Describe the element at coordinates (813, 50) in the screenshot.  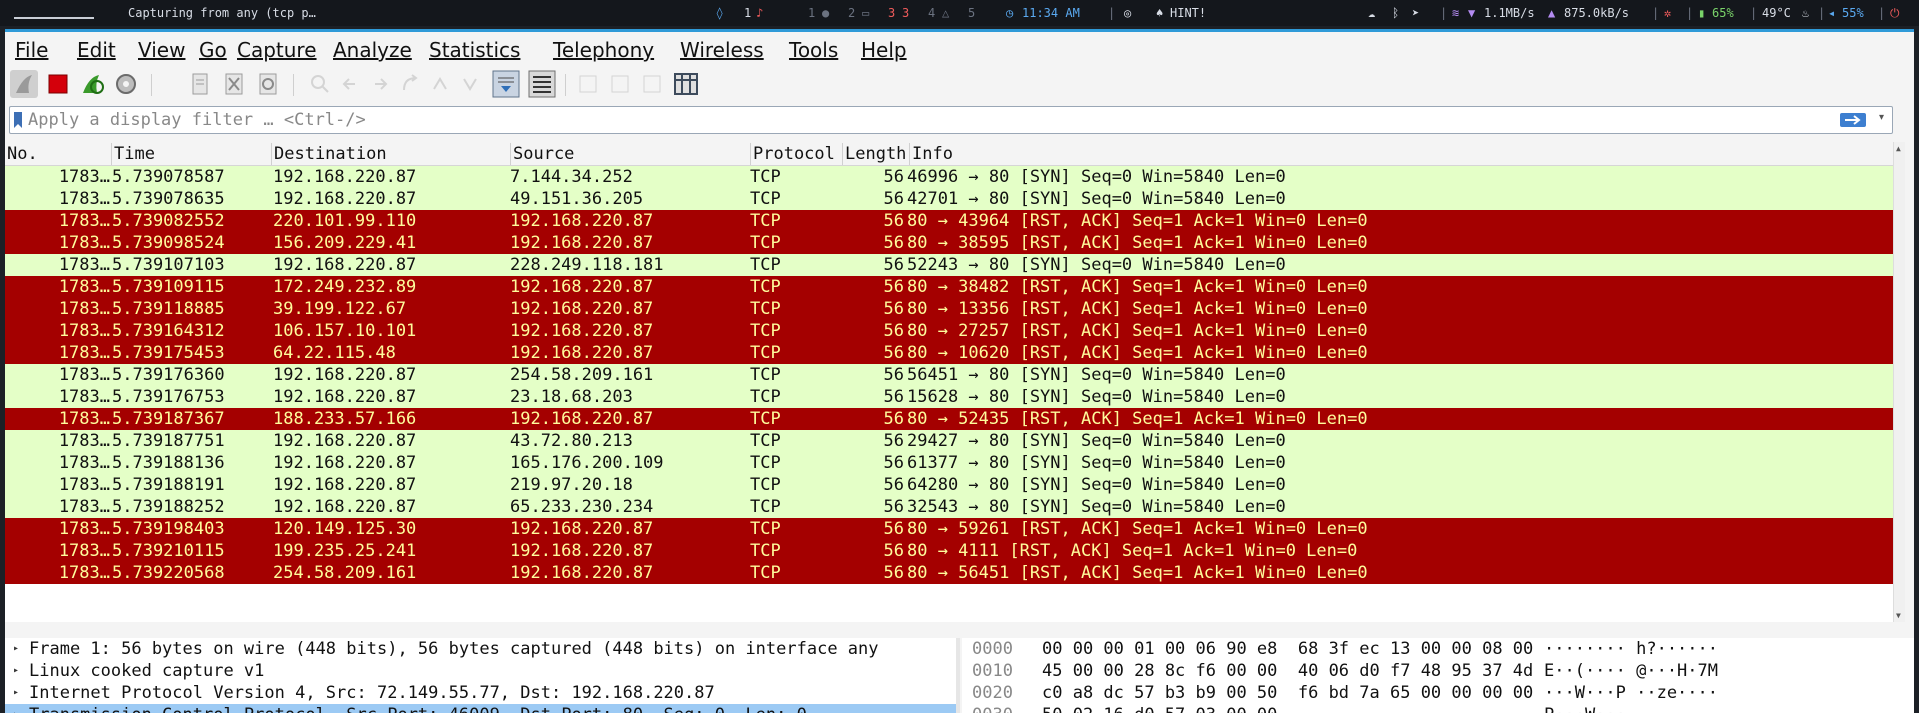
I see `menu-tools: Tools` at that location.